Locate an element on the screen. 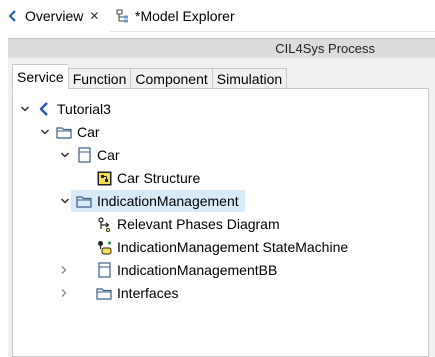 This screenshot has width=435, height=357. model-icon is located at coordinates (44, 109).